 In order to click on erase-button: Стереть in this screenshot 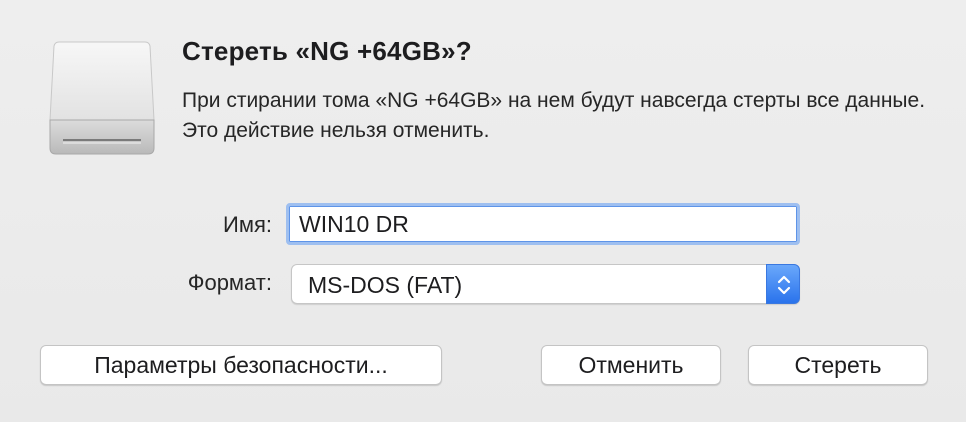, I will do `click(838, 365)`.